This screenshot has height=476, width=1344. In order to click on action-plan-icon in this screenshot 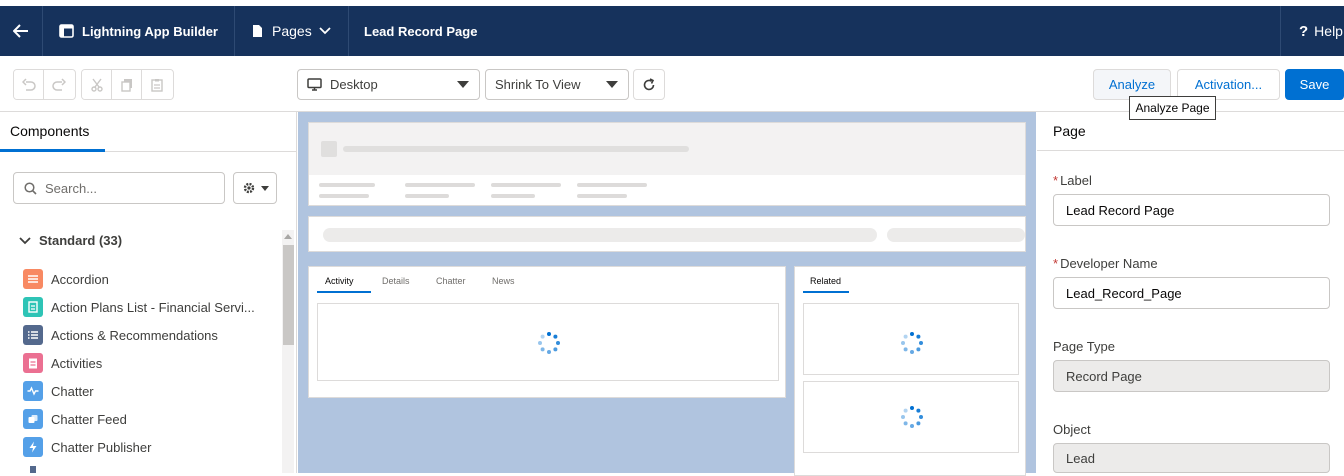, I will do `click(33, 307)`.